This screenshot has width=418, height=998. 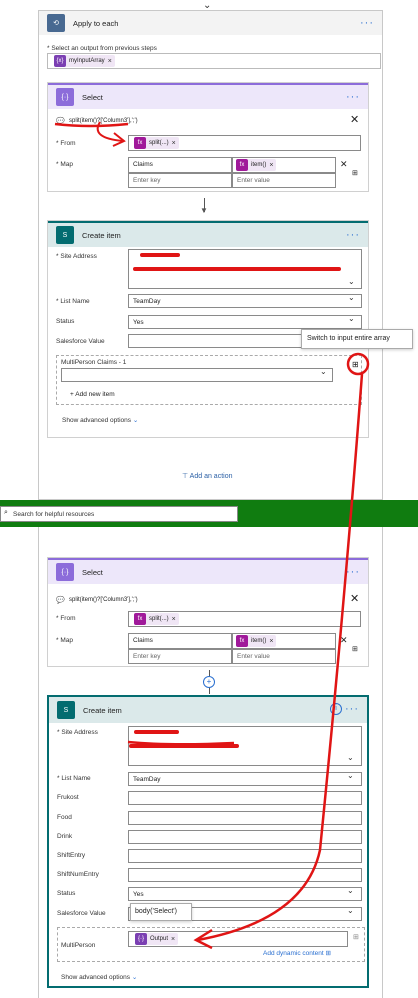 I want to click on annotation-underline, so click(x=91, y=125).